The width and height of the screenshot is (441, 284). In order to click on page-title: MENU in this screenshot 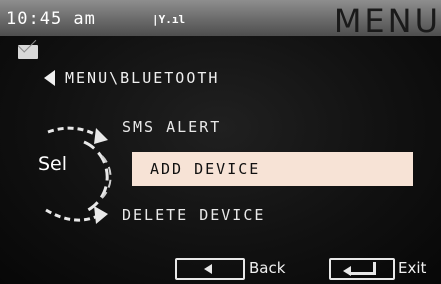, I will do `click(387, 21)`.